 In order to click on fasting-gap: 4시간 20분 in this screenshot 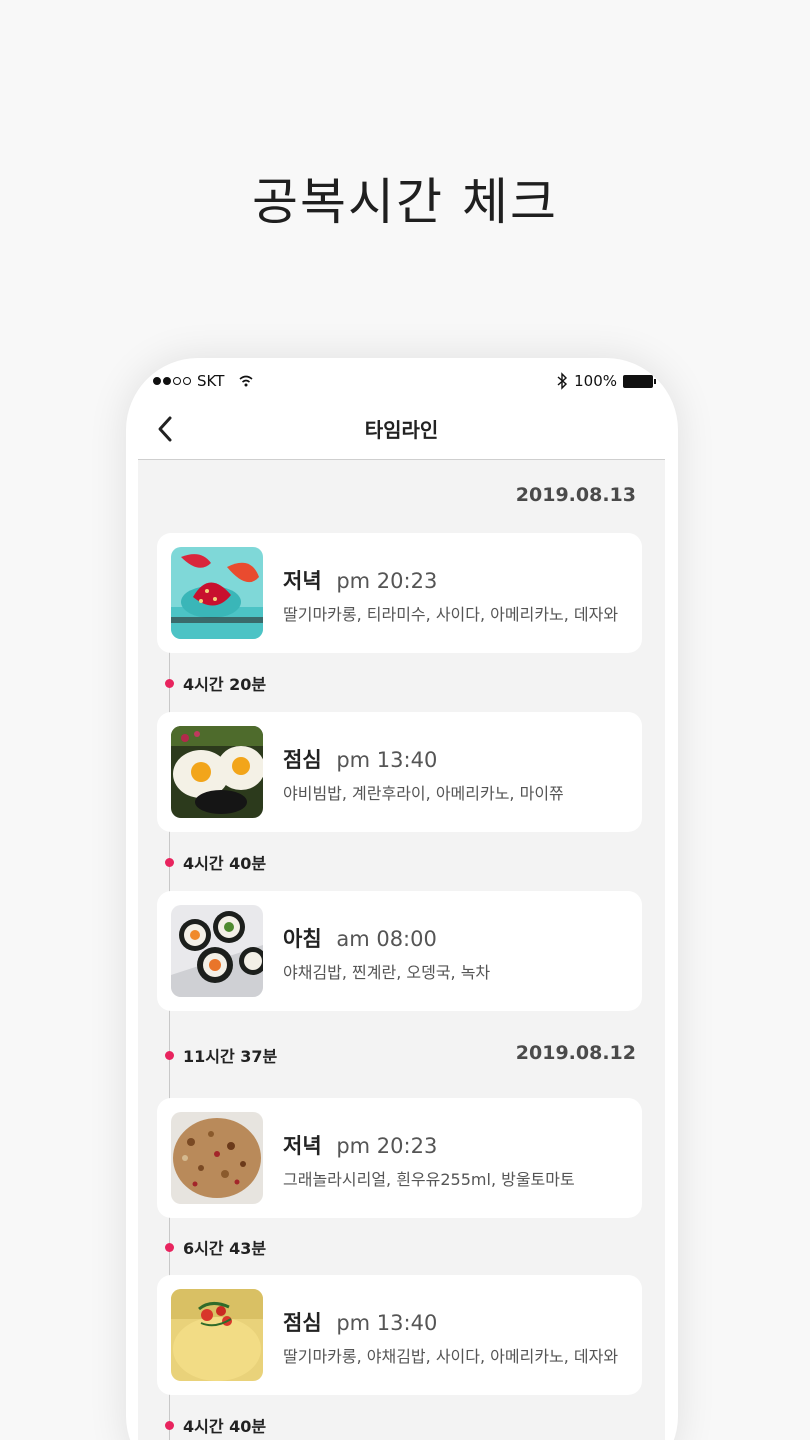, I will do `click(215, 683)`.